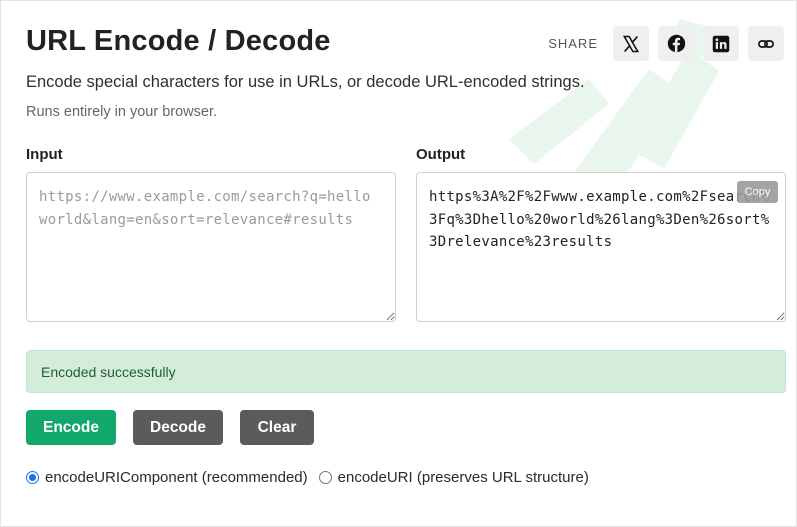 The image size is (797, 527). What do you see at coordinates (211, 247) in the screenshot?
I see `input-textarea` at bounding box center [211, 247].